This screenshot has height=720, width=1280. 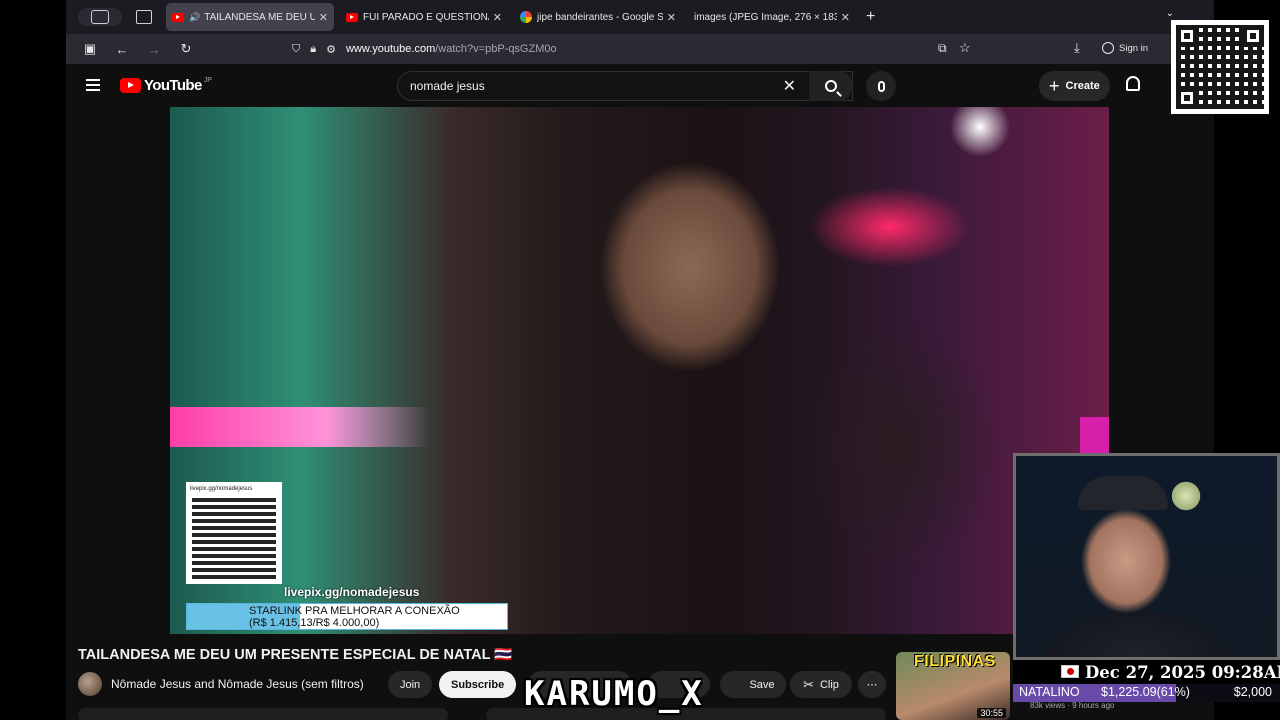 I want to click on back-arrow-icon: ←, so click(x=122, y=49).